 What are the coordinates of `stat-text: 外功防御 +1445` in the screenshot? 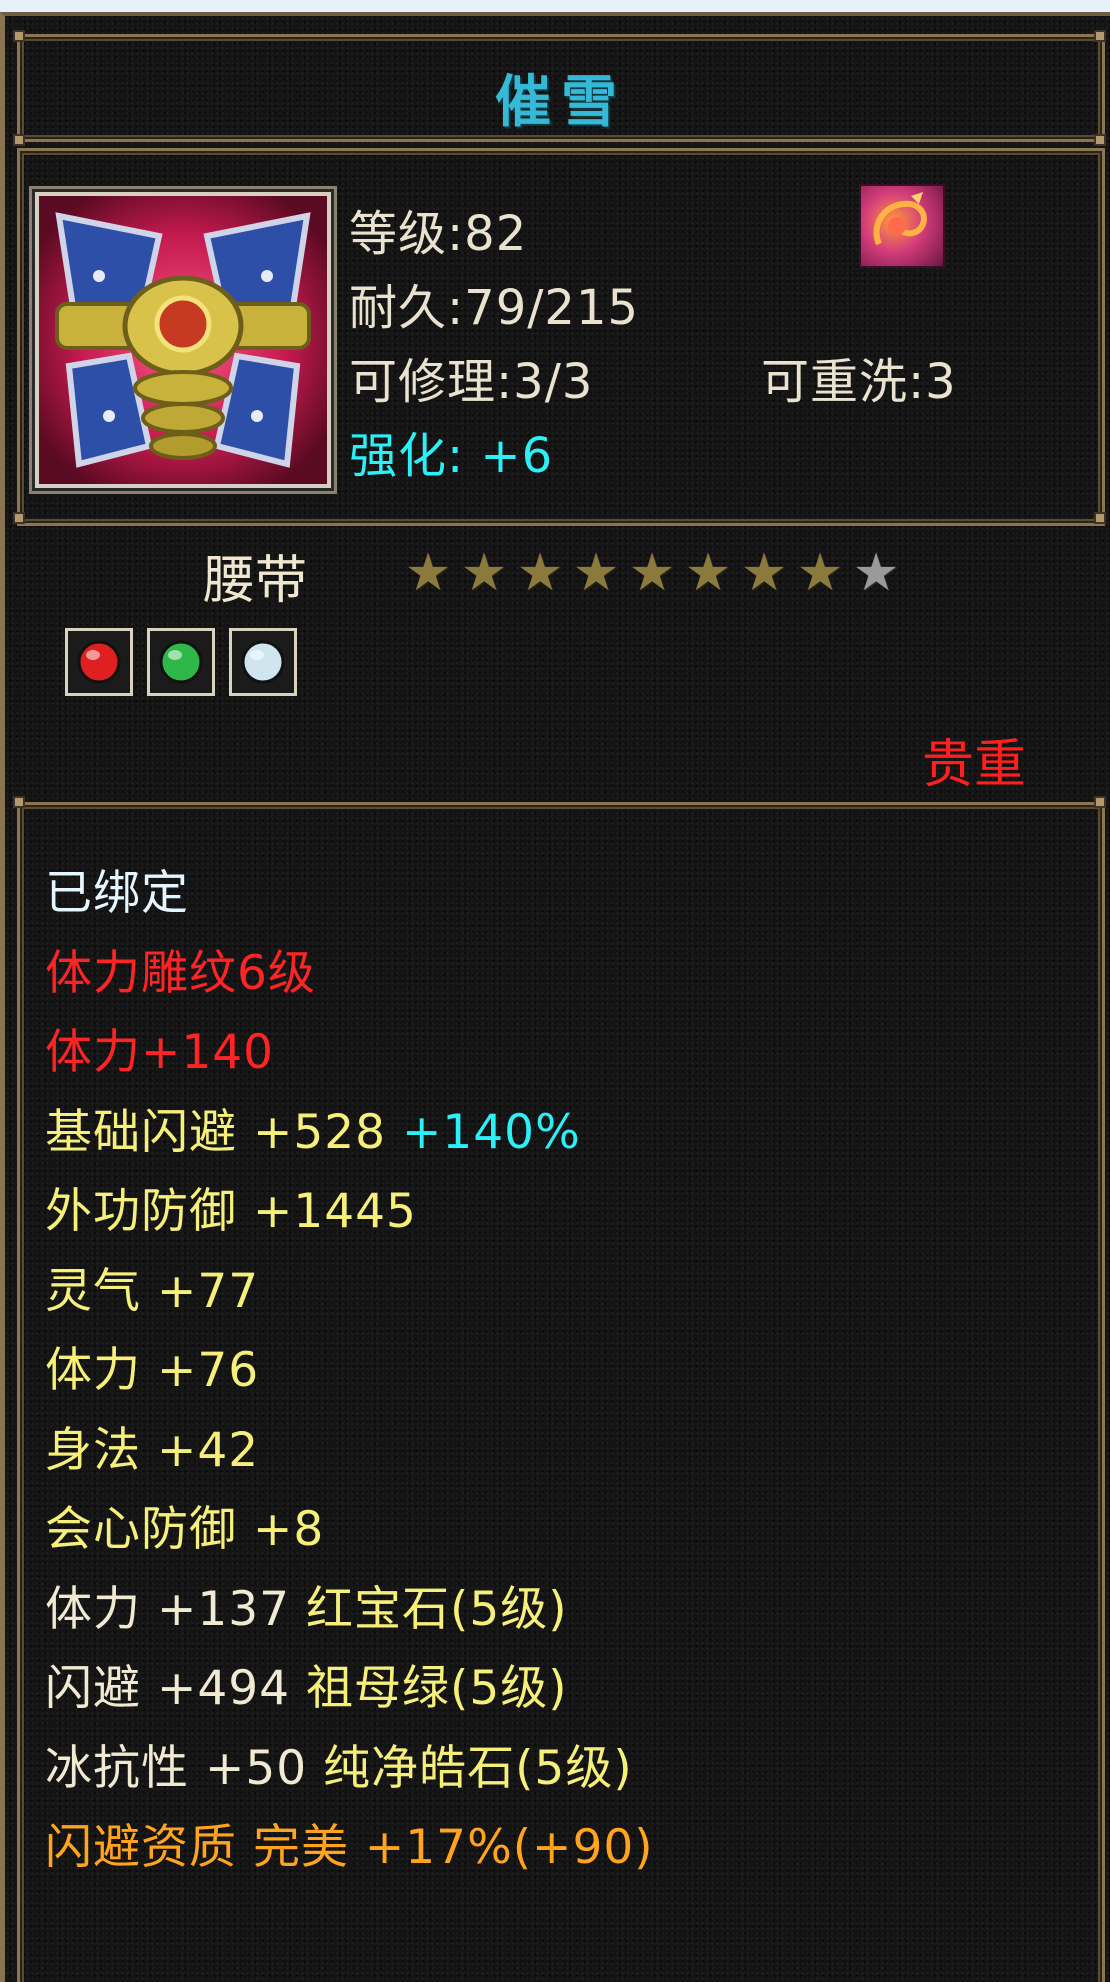 It's located at (231, 1211).